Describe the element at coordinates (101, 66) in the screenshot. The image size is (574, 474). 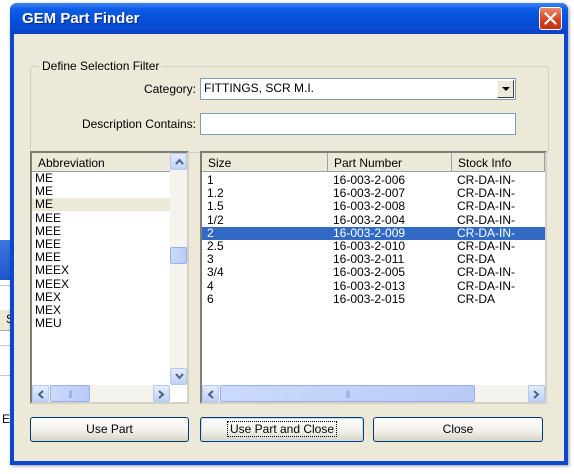
I see `group-label: Define Selection Filter` at that location.